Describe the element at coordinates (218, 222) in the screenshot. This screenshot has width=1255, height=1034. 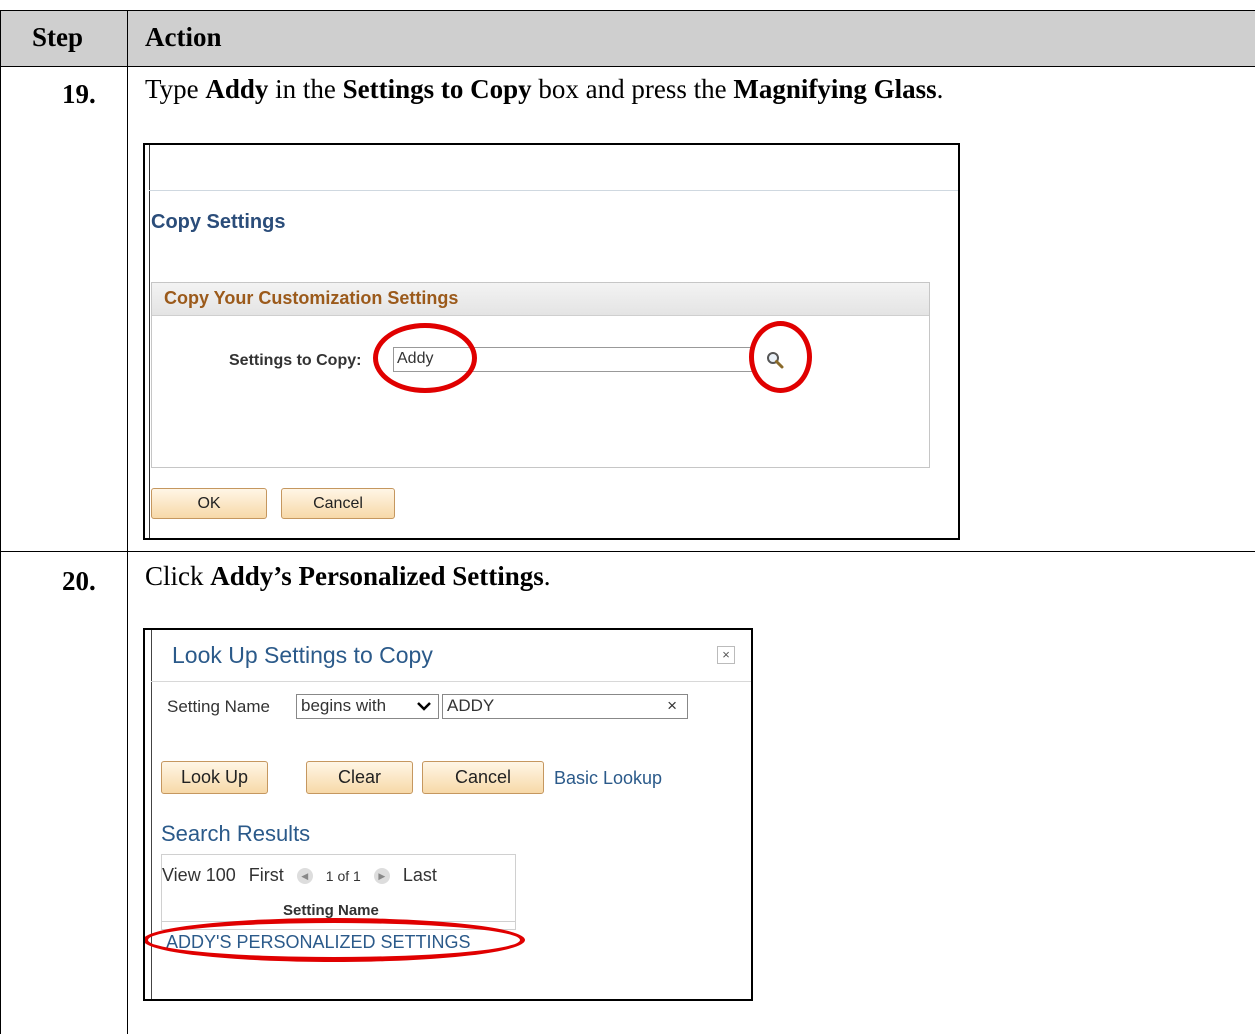
I see `page-title: Copy Settings` at that location.